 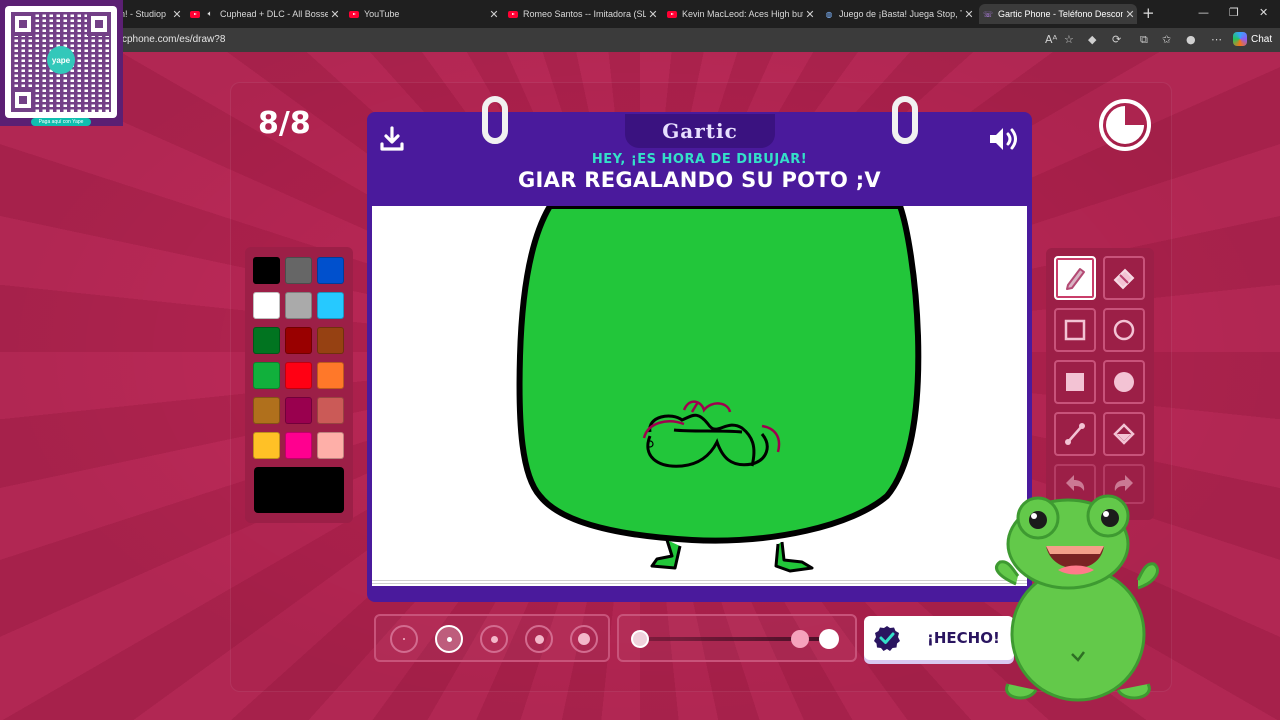 I want to click on pencil-tool, so click(x=1075, y=278).